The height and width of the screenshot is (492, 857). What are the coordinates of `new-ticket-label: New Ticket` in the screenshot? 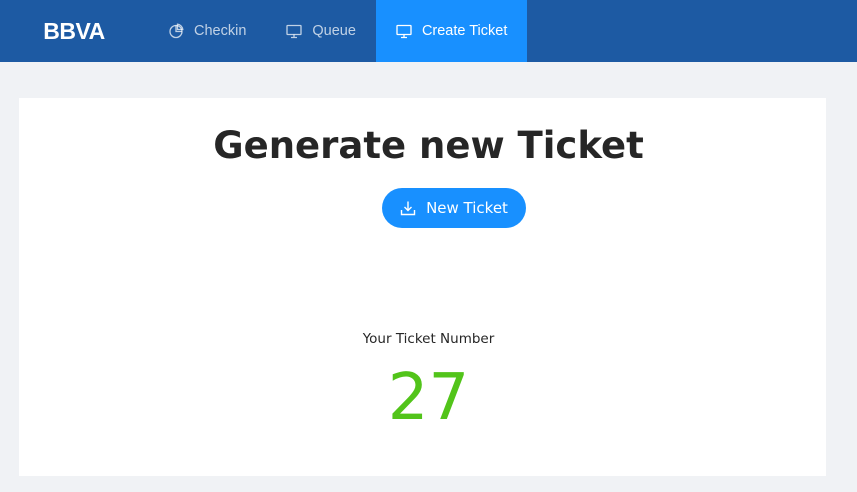 It's located at (467, 208).